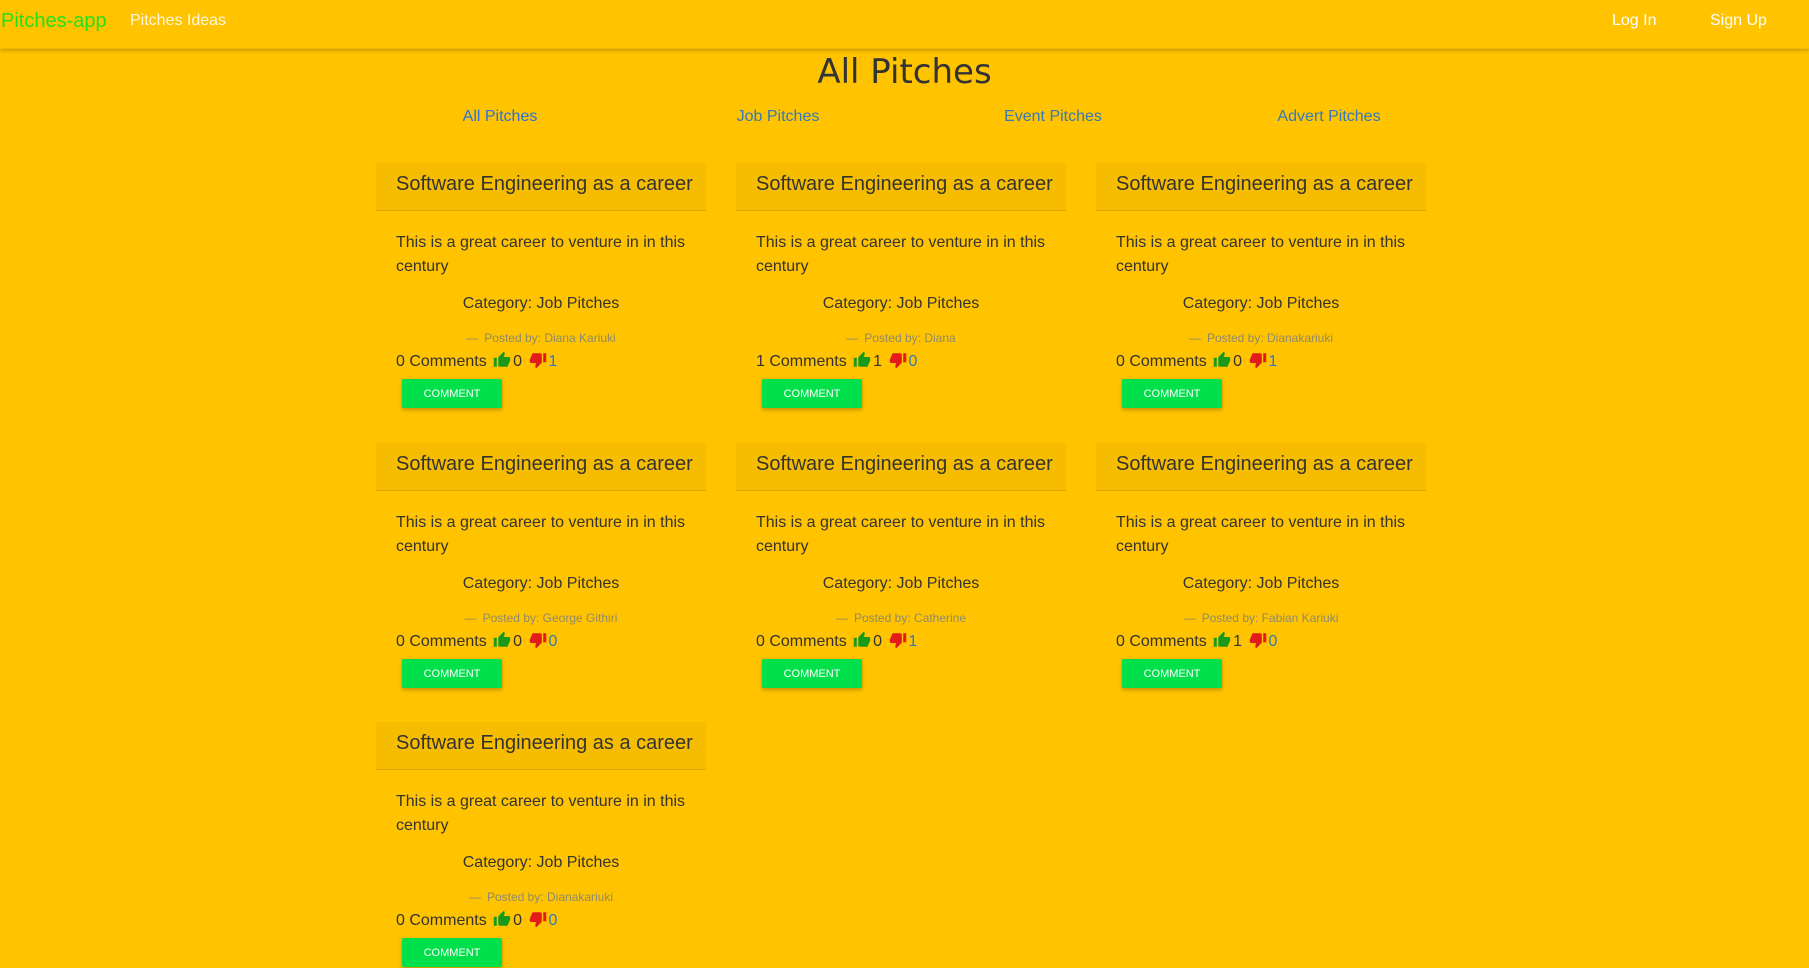  Describe the element at coordinates (550, 338) in the screenshot. I see `pitch-author-text: Posted by: Diana Kariuki` at that location.